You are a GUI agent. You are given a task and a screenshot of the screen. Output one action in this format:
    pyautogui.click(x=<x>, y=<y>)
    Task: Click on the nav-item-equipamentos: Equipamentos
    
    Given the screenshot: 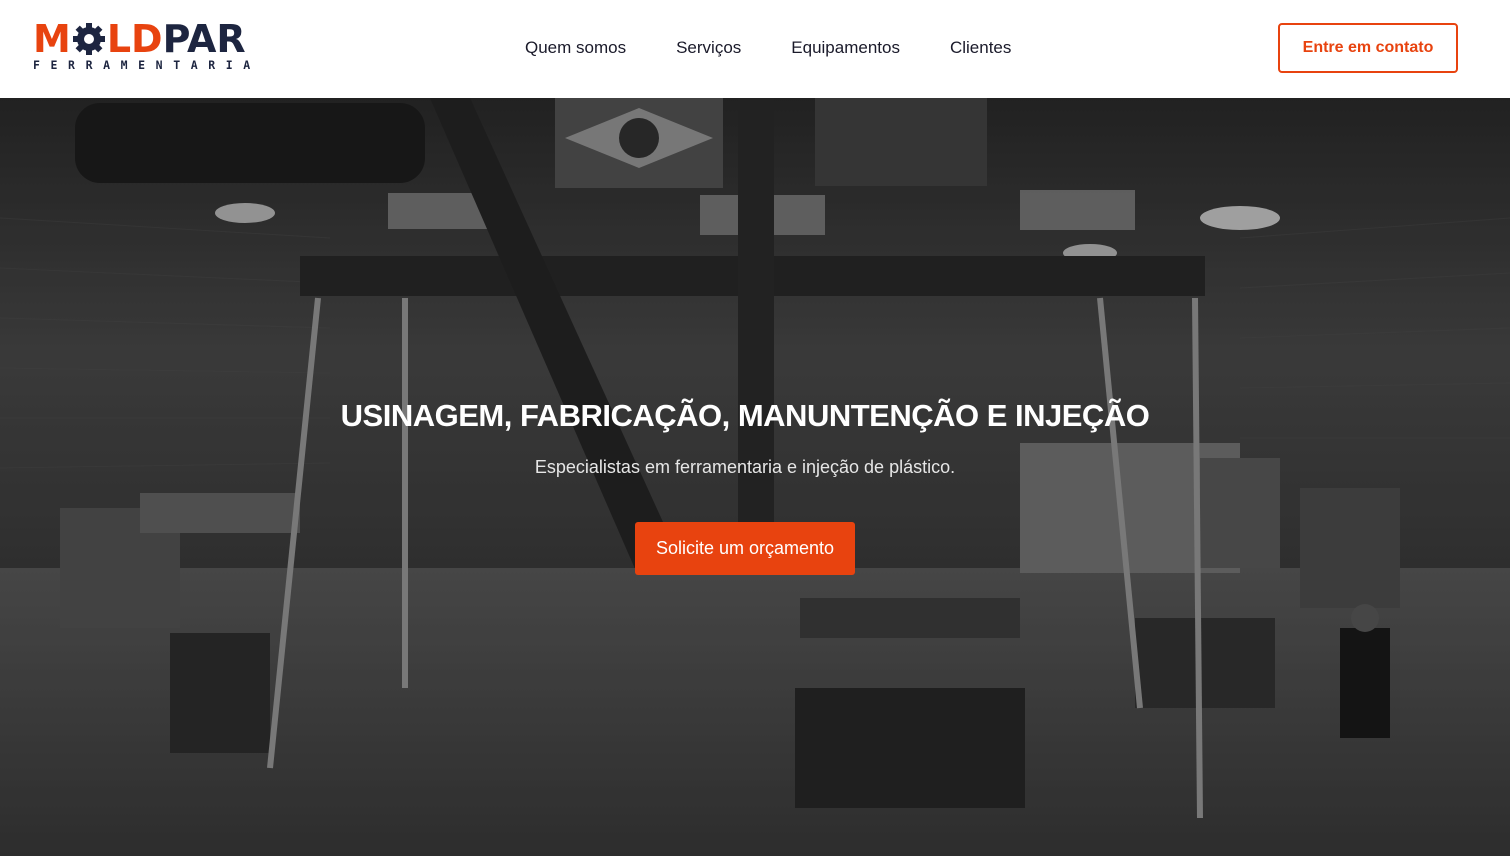 What is the action you would take?
    pyautogui.click(x=845, y=48)
    